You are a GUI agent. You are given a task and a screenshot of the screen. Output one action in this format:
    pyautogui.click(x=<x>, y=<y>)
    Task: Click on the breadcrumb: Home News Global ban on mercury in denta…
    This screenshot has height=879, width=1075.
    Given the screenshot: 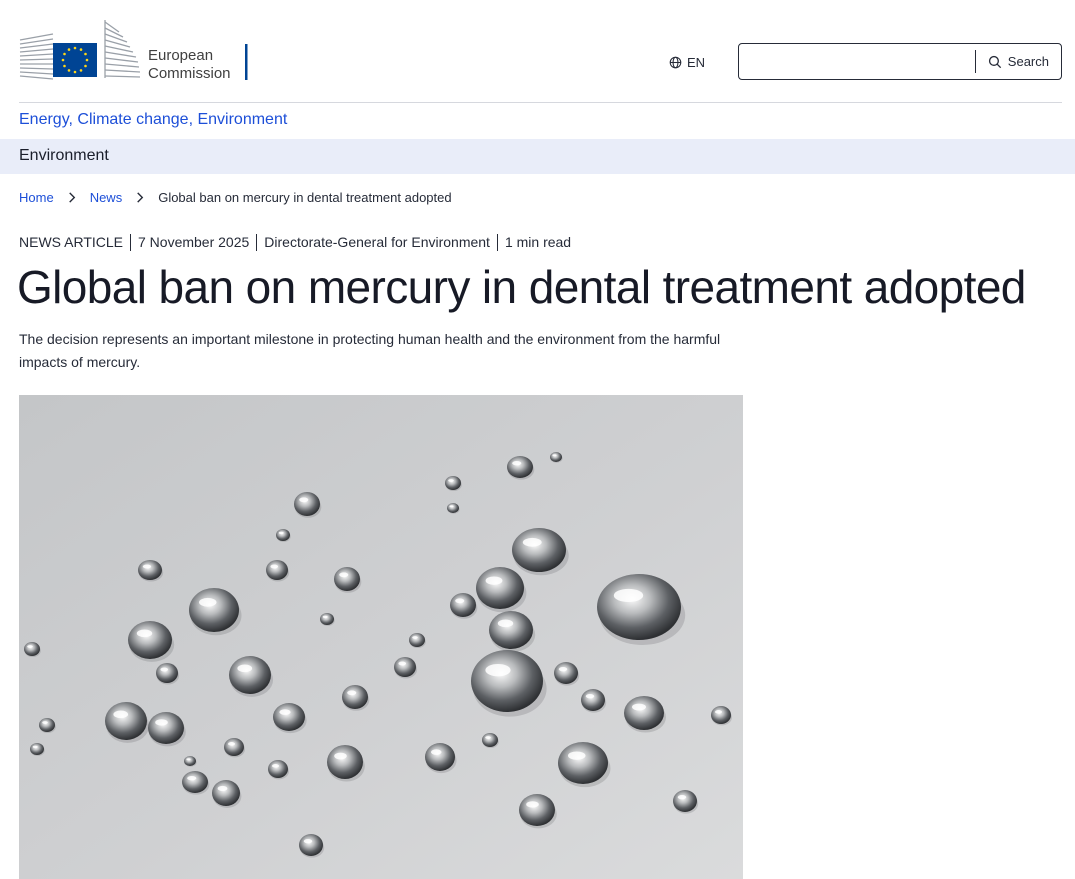 What is the action you would take?
    pyautogui.click(x=235, y=197)
    